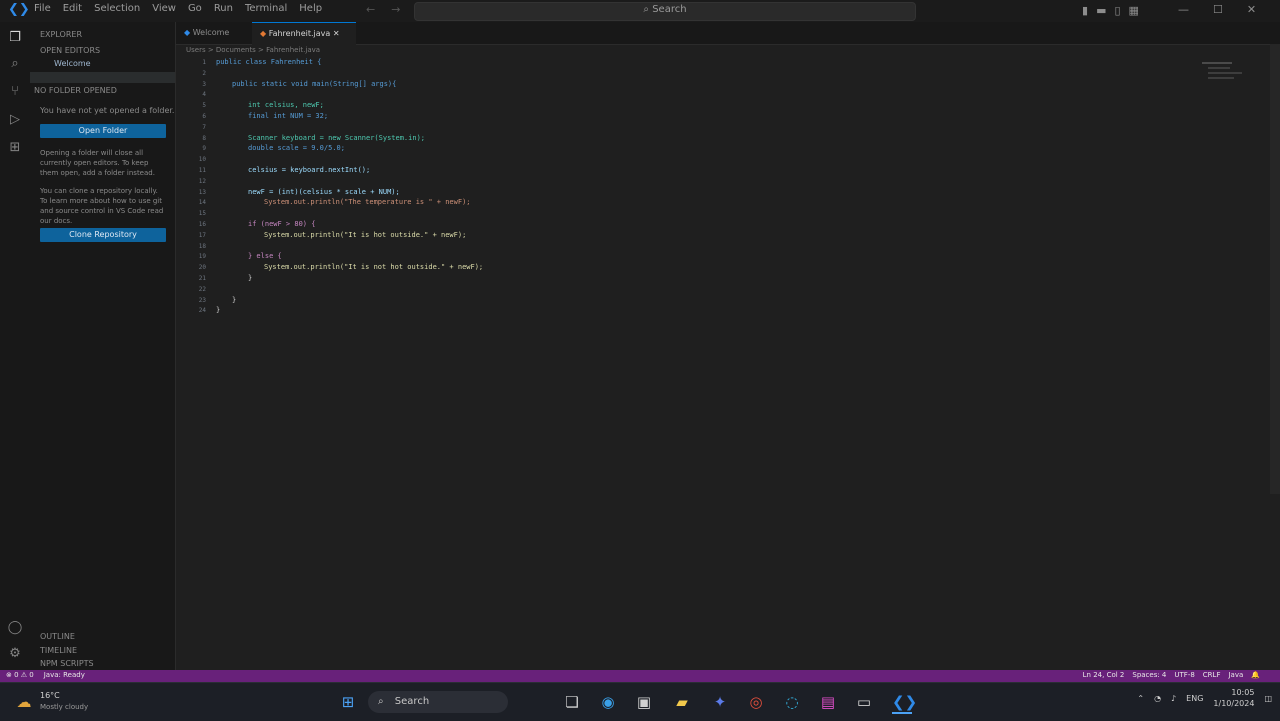 This screenshot has height=721, width=1280. Describe the element at coordinates (1204, 698) in the screenshot. I see `system-tray: ⌃ ◔ ♪ ENG 10:05 1/10/2024 ◫` at that location.